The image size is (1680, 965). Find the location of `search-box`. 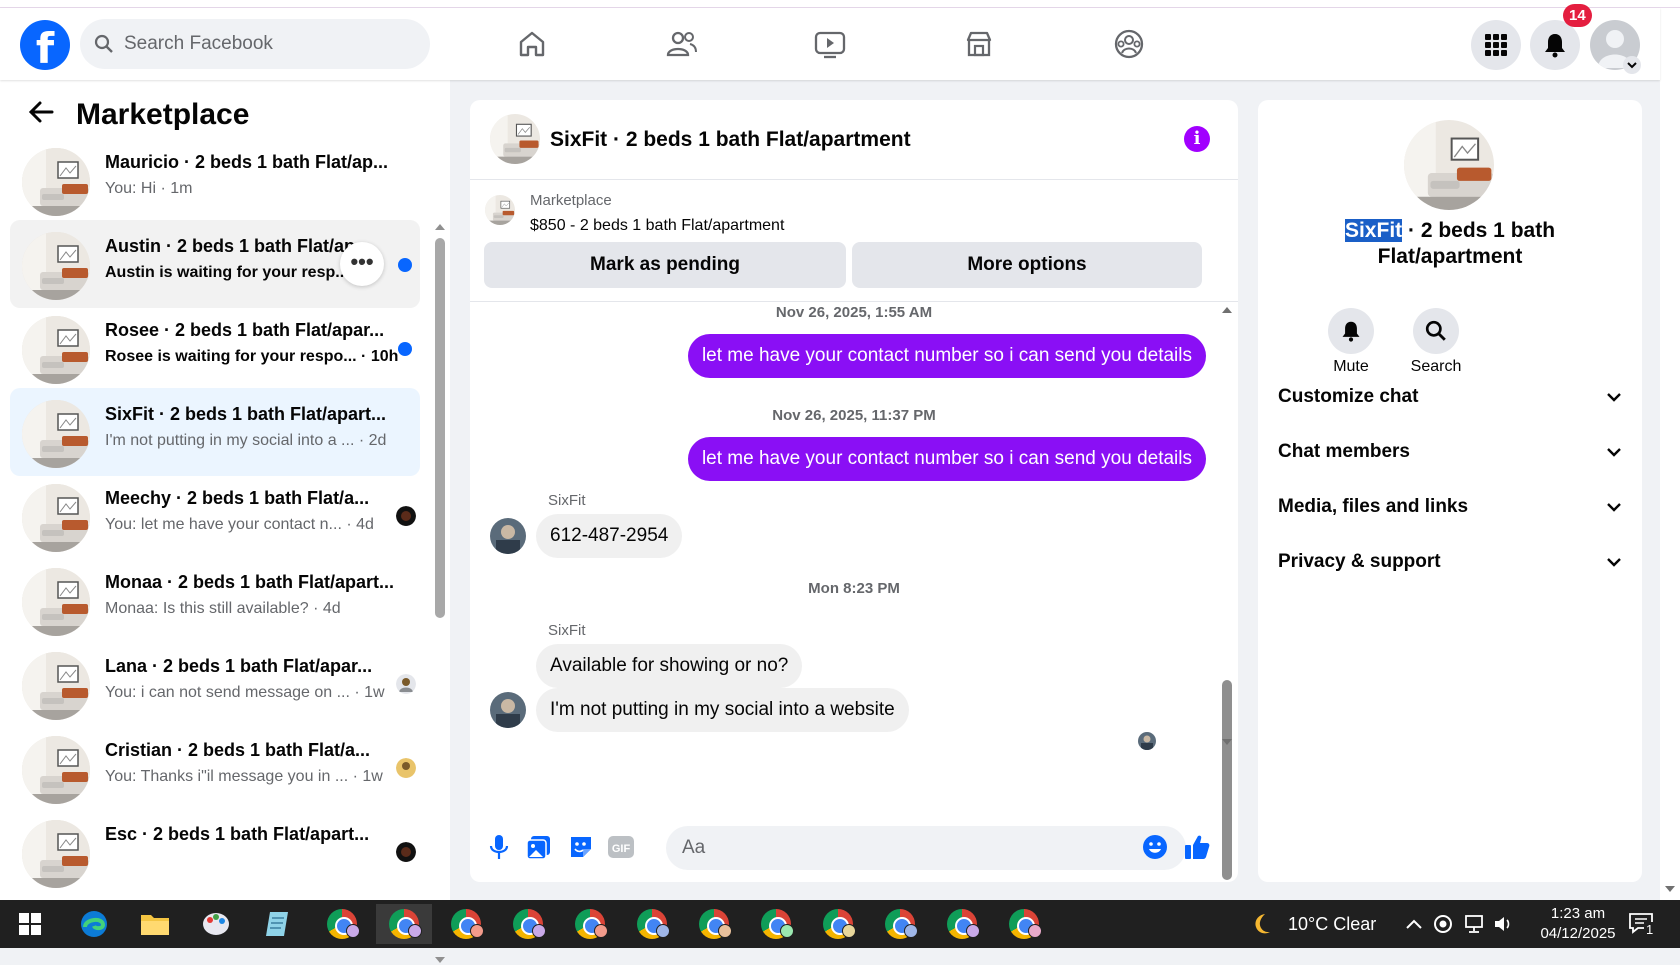

search-box is located at coordinates (255, 44).